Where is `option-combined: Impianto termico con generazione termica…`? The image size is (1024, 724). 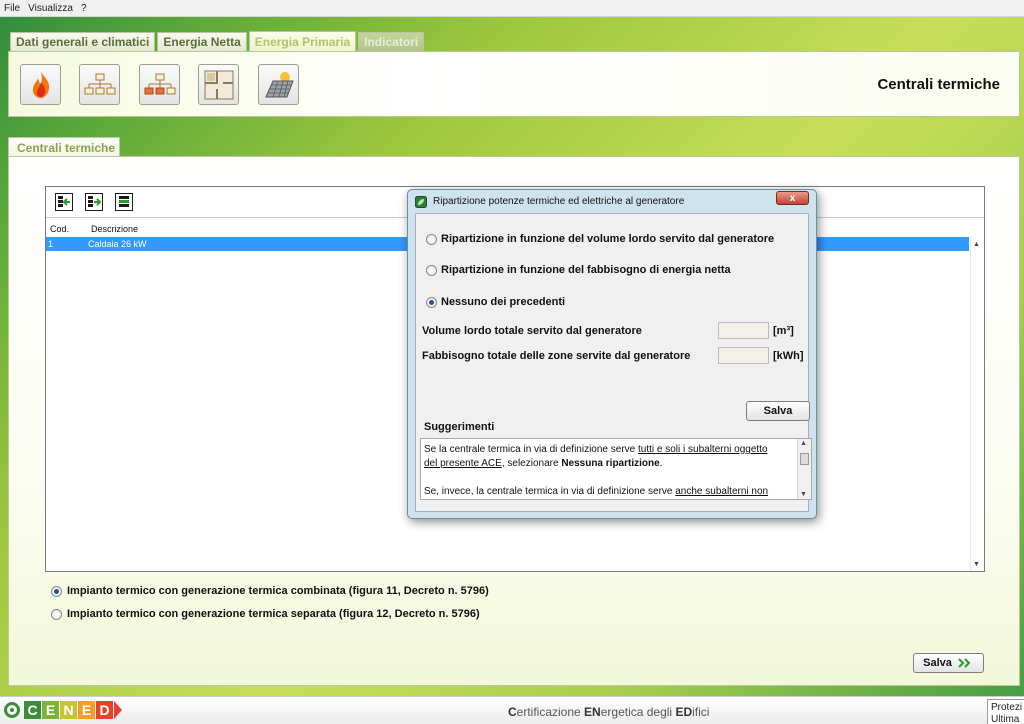
option-combined: Impianto termico con generazione termica… is located at coordinates (270, 591).